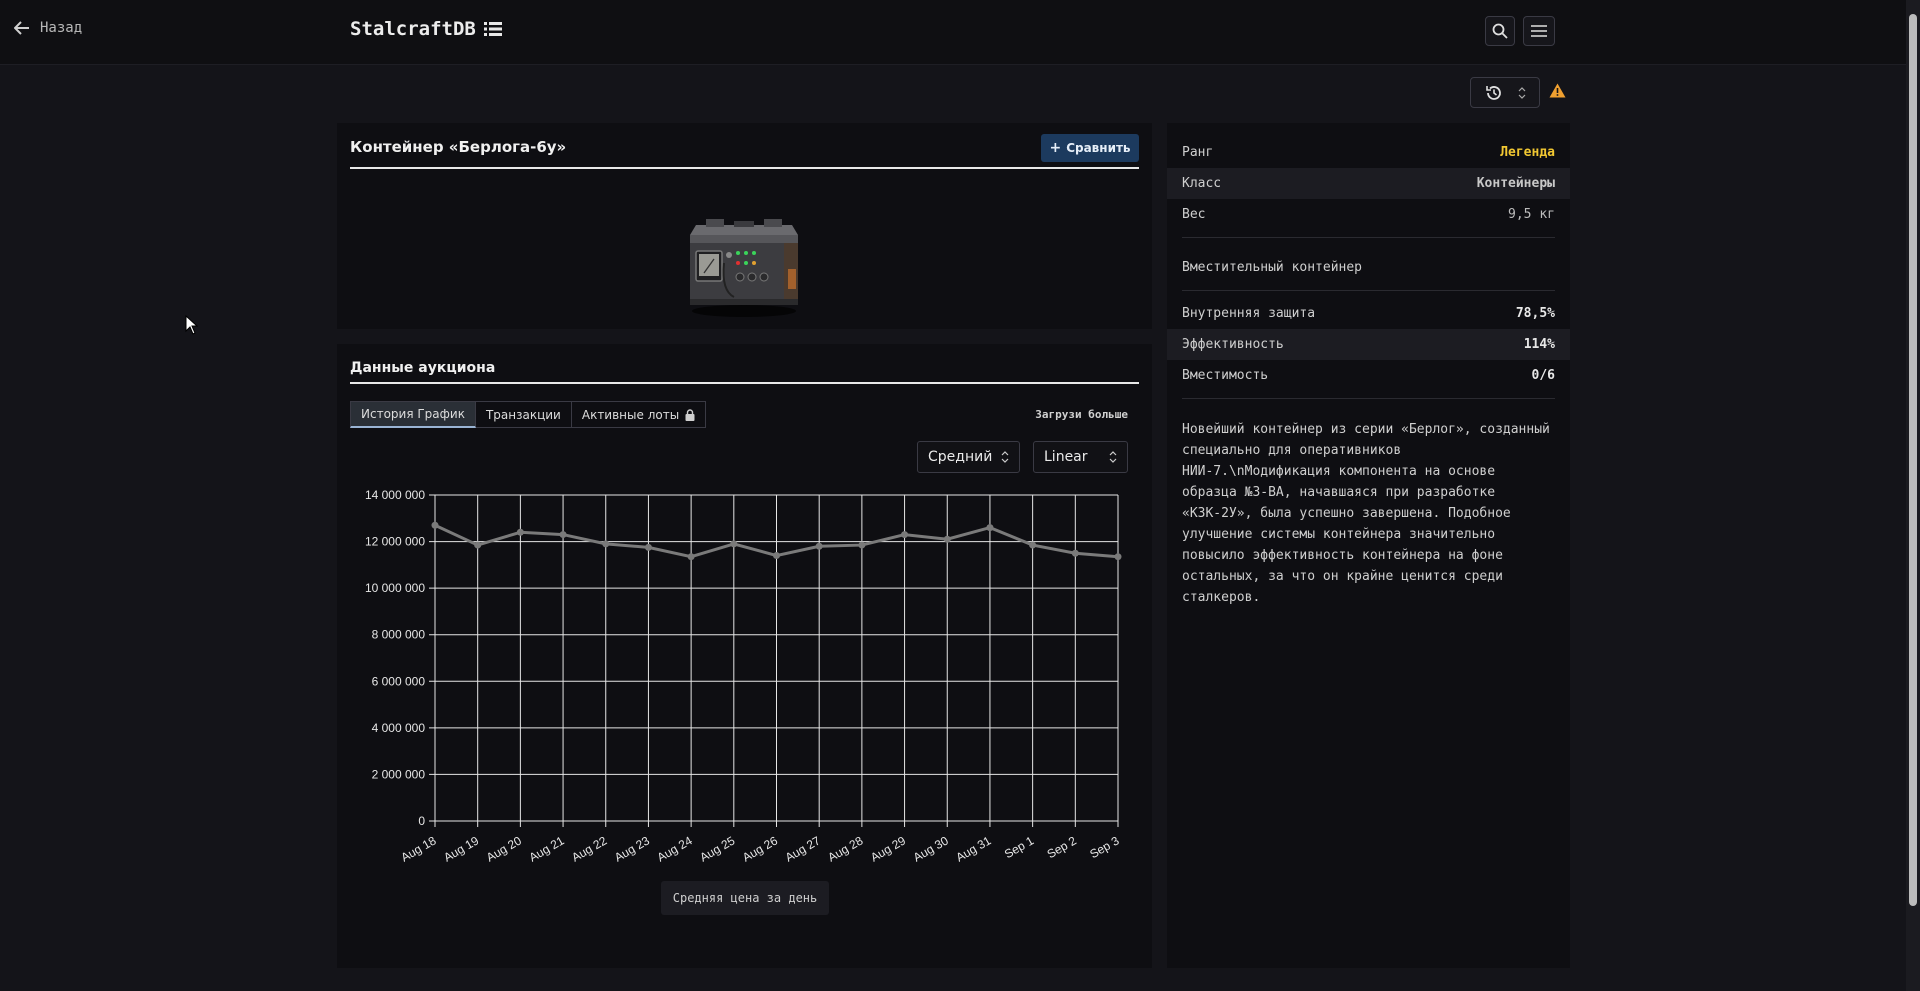 The height and width of the screenshot is (991, 1920). What do you see at coordinates (461, 848) in the screenshot?
I see `x-tick-label: Aug 19` at bounding box center [461, 848].